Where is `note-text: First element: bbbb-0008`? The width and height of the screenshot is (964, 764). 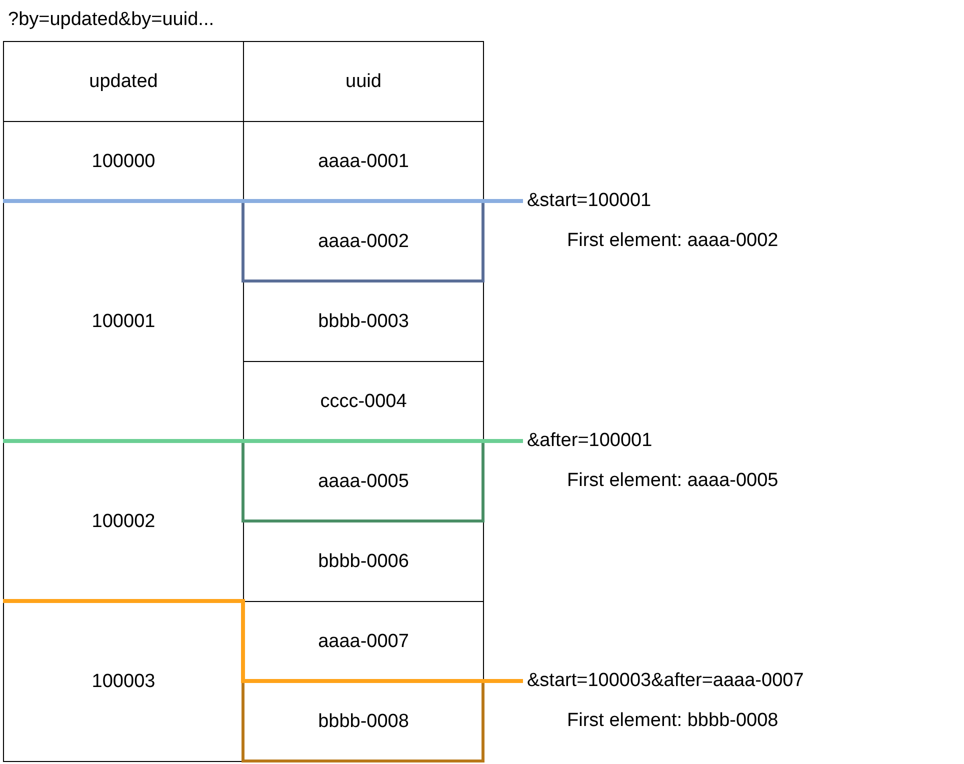 note-text: First element: bbbb-0008 is located at coordinates (672, 721).